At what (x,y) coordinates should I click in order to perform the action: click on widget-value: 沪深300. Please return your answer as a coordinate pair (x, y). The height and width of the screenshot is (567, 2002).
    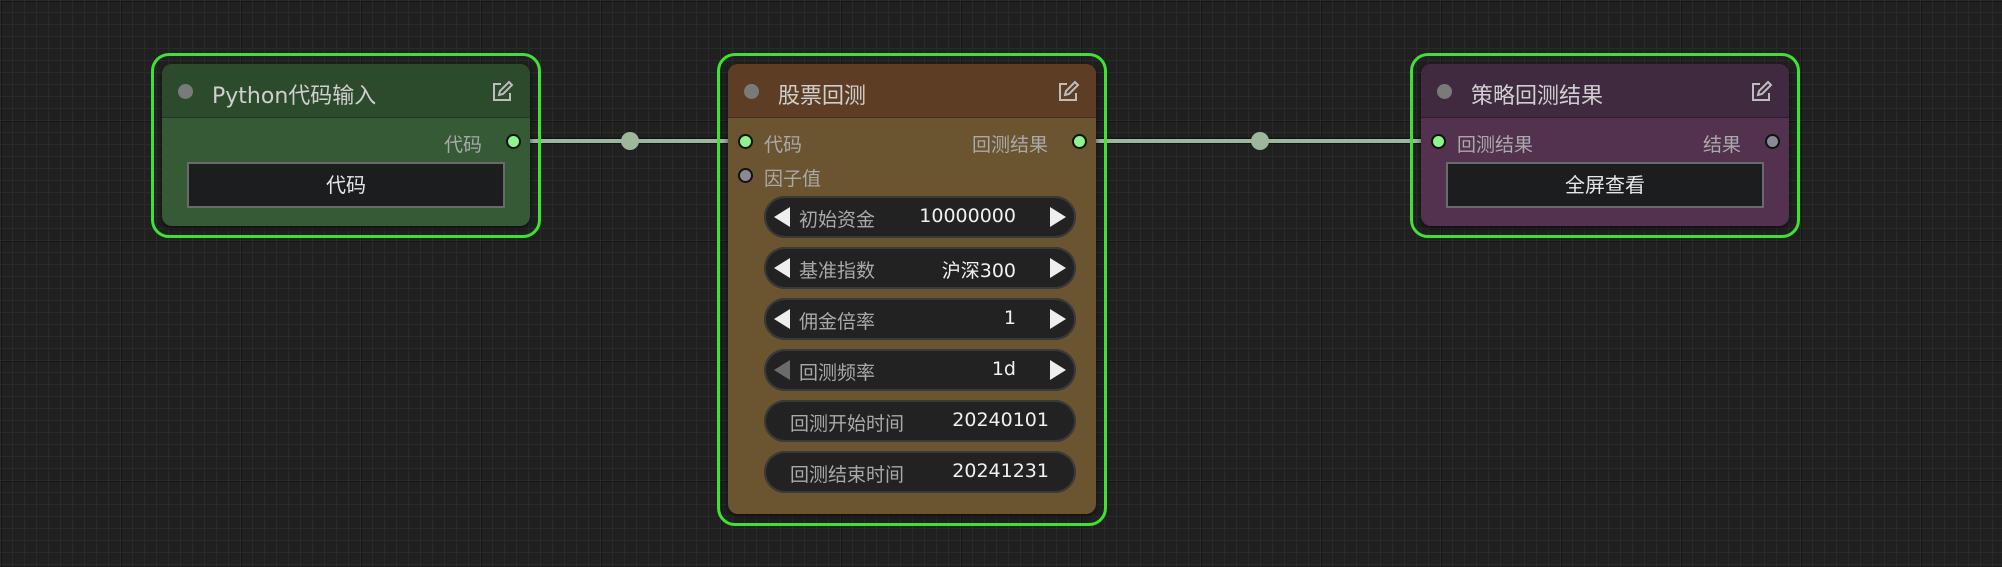
    Looking at the image, I should click on (978, 271).